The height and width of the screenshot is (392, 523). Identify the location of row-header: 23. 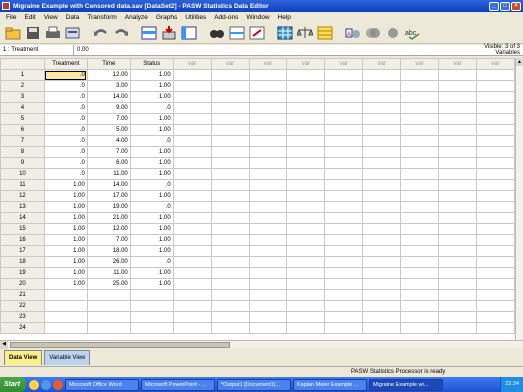
(22, 317).